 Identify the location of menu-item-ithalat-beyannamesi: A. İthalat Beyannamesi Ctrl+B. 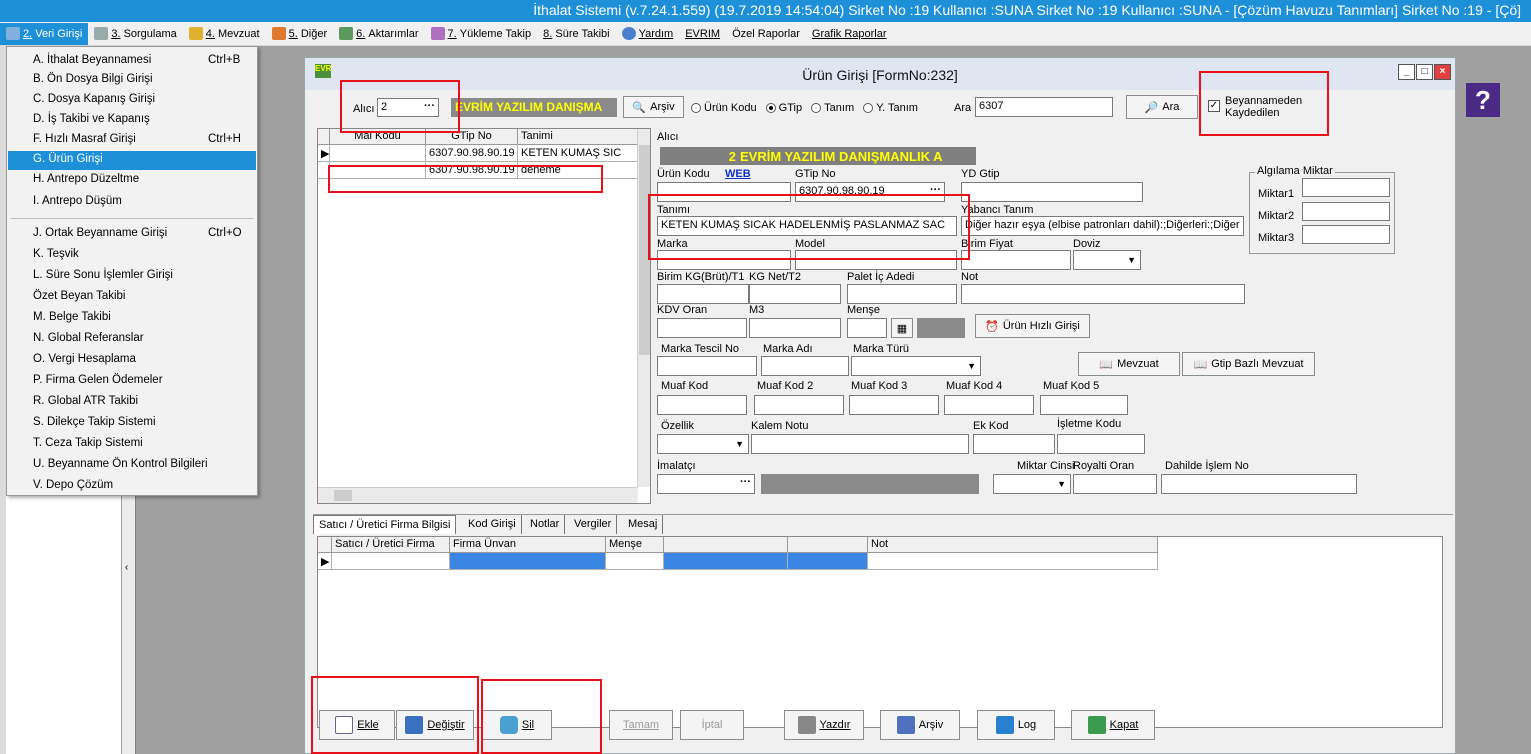
(132, 61).